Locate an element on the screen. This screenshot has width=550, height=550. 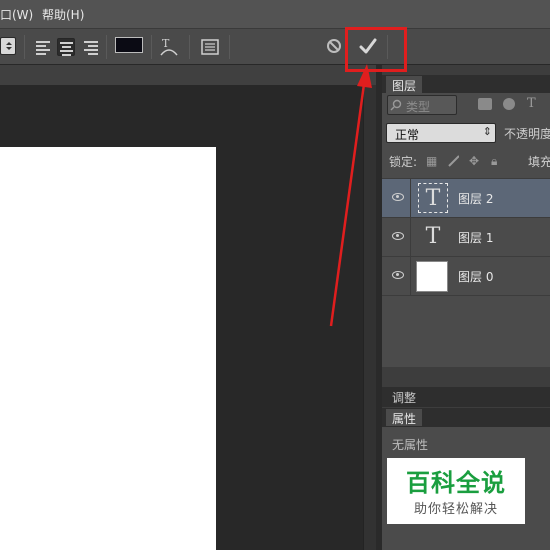
layer-name: 图层 2 is located at coordinates (475, 198).